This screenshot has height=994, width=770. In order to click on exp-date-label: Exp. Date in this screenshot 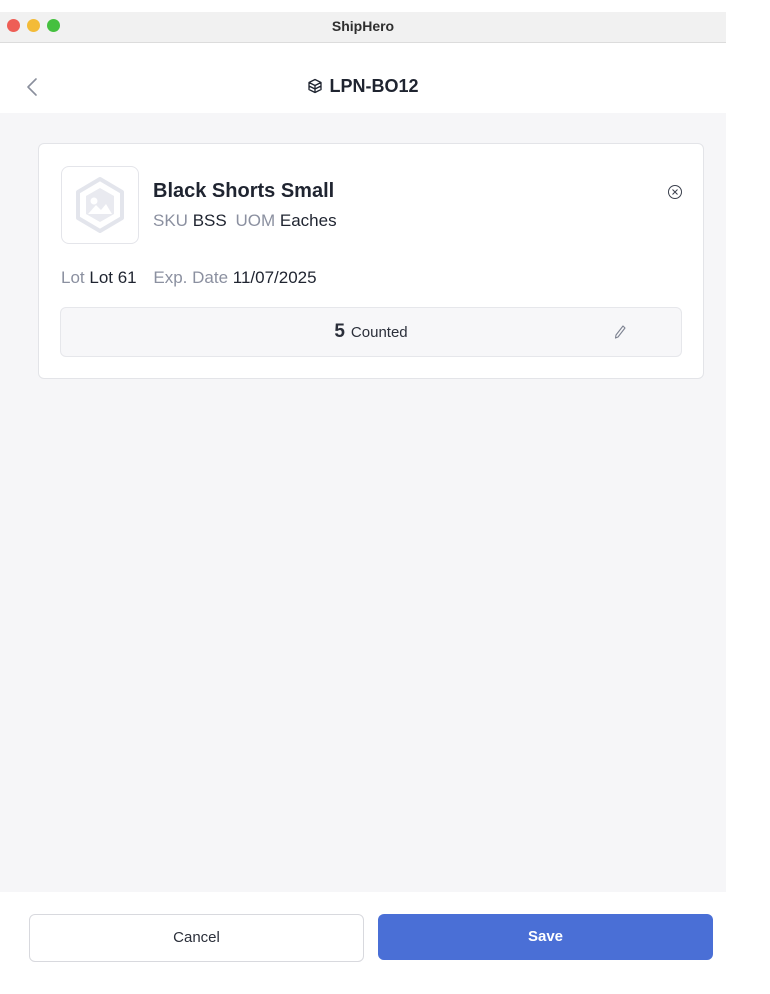, I will do `click(191, 277)`.